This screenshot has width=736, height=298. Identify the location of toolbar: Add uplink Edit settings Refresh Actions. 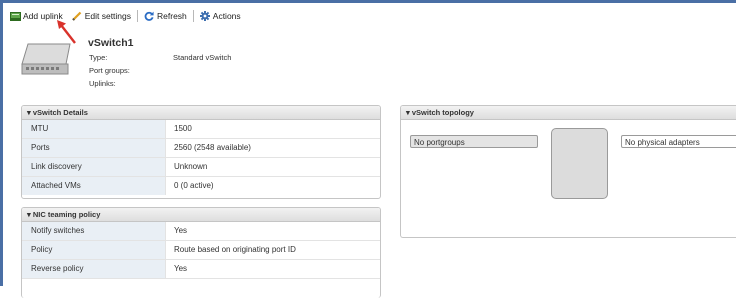
(125, 16).